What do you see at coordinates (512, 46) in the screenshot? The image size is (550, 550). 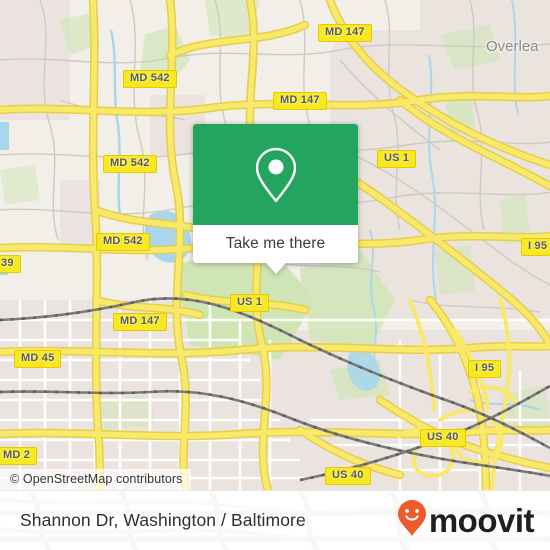 I see `place-label: Overlea` at bounding box center [512, 46].